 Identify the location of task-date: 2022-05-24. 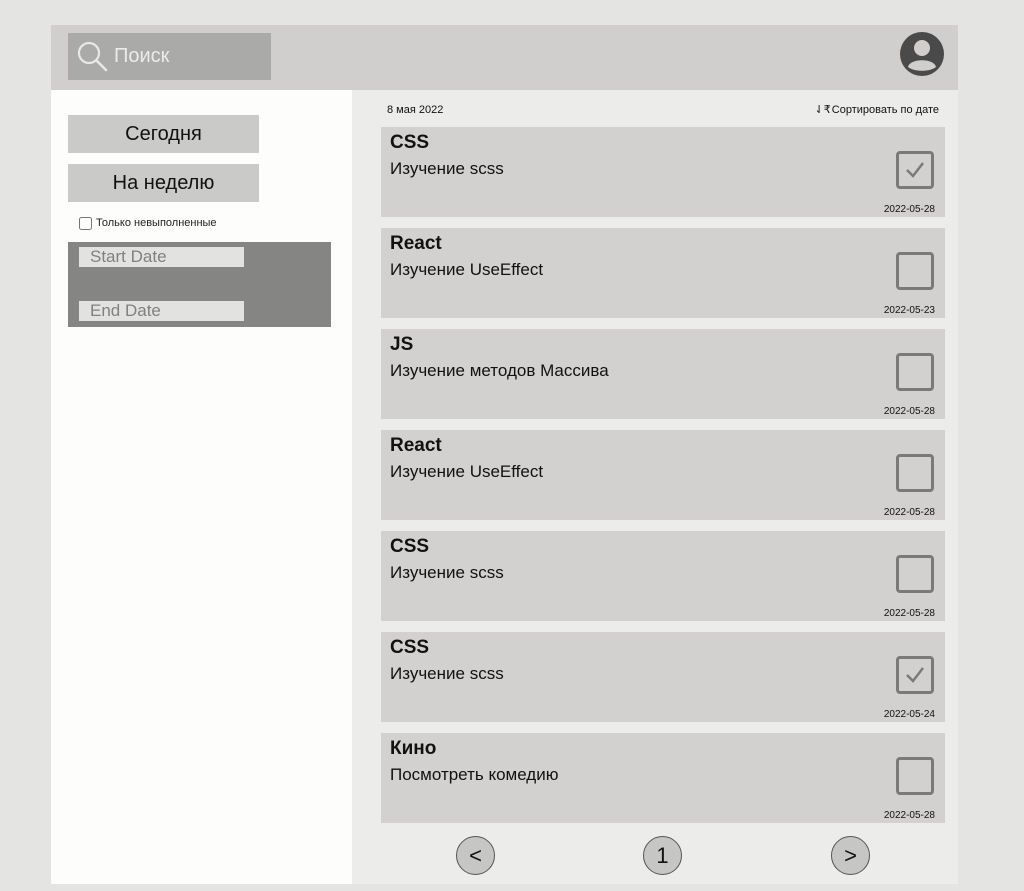
(909, 714).